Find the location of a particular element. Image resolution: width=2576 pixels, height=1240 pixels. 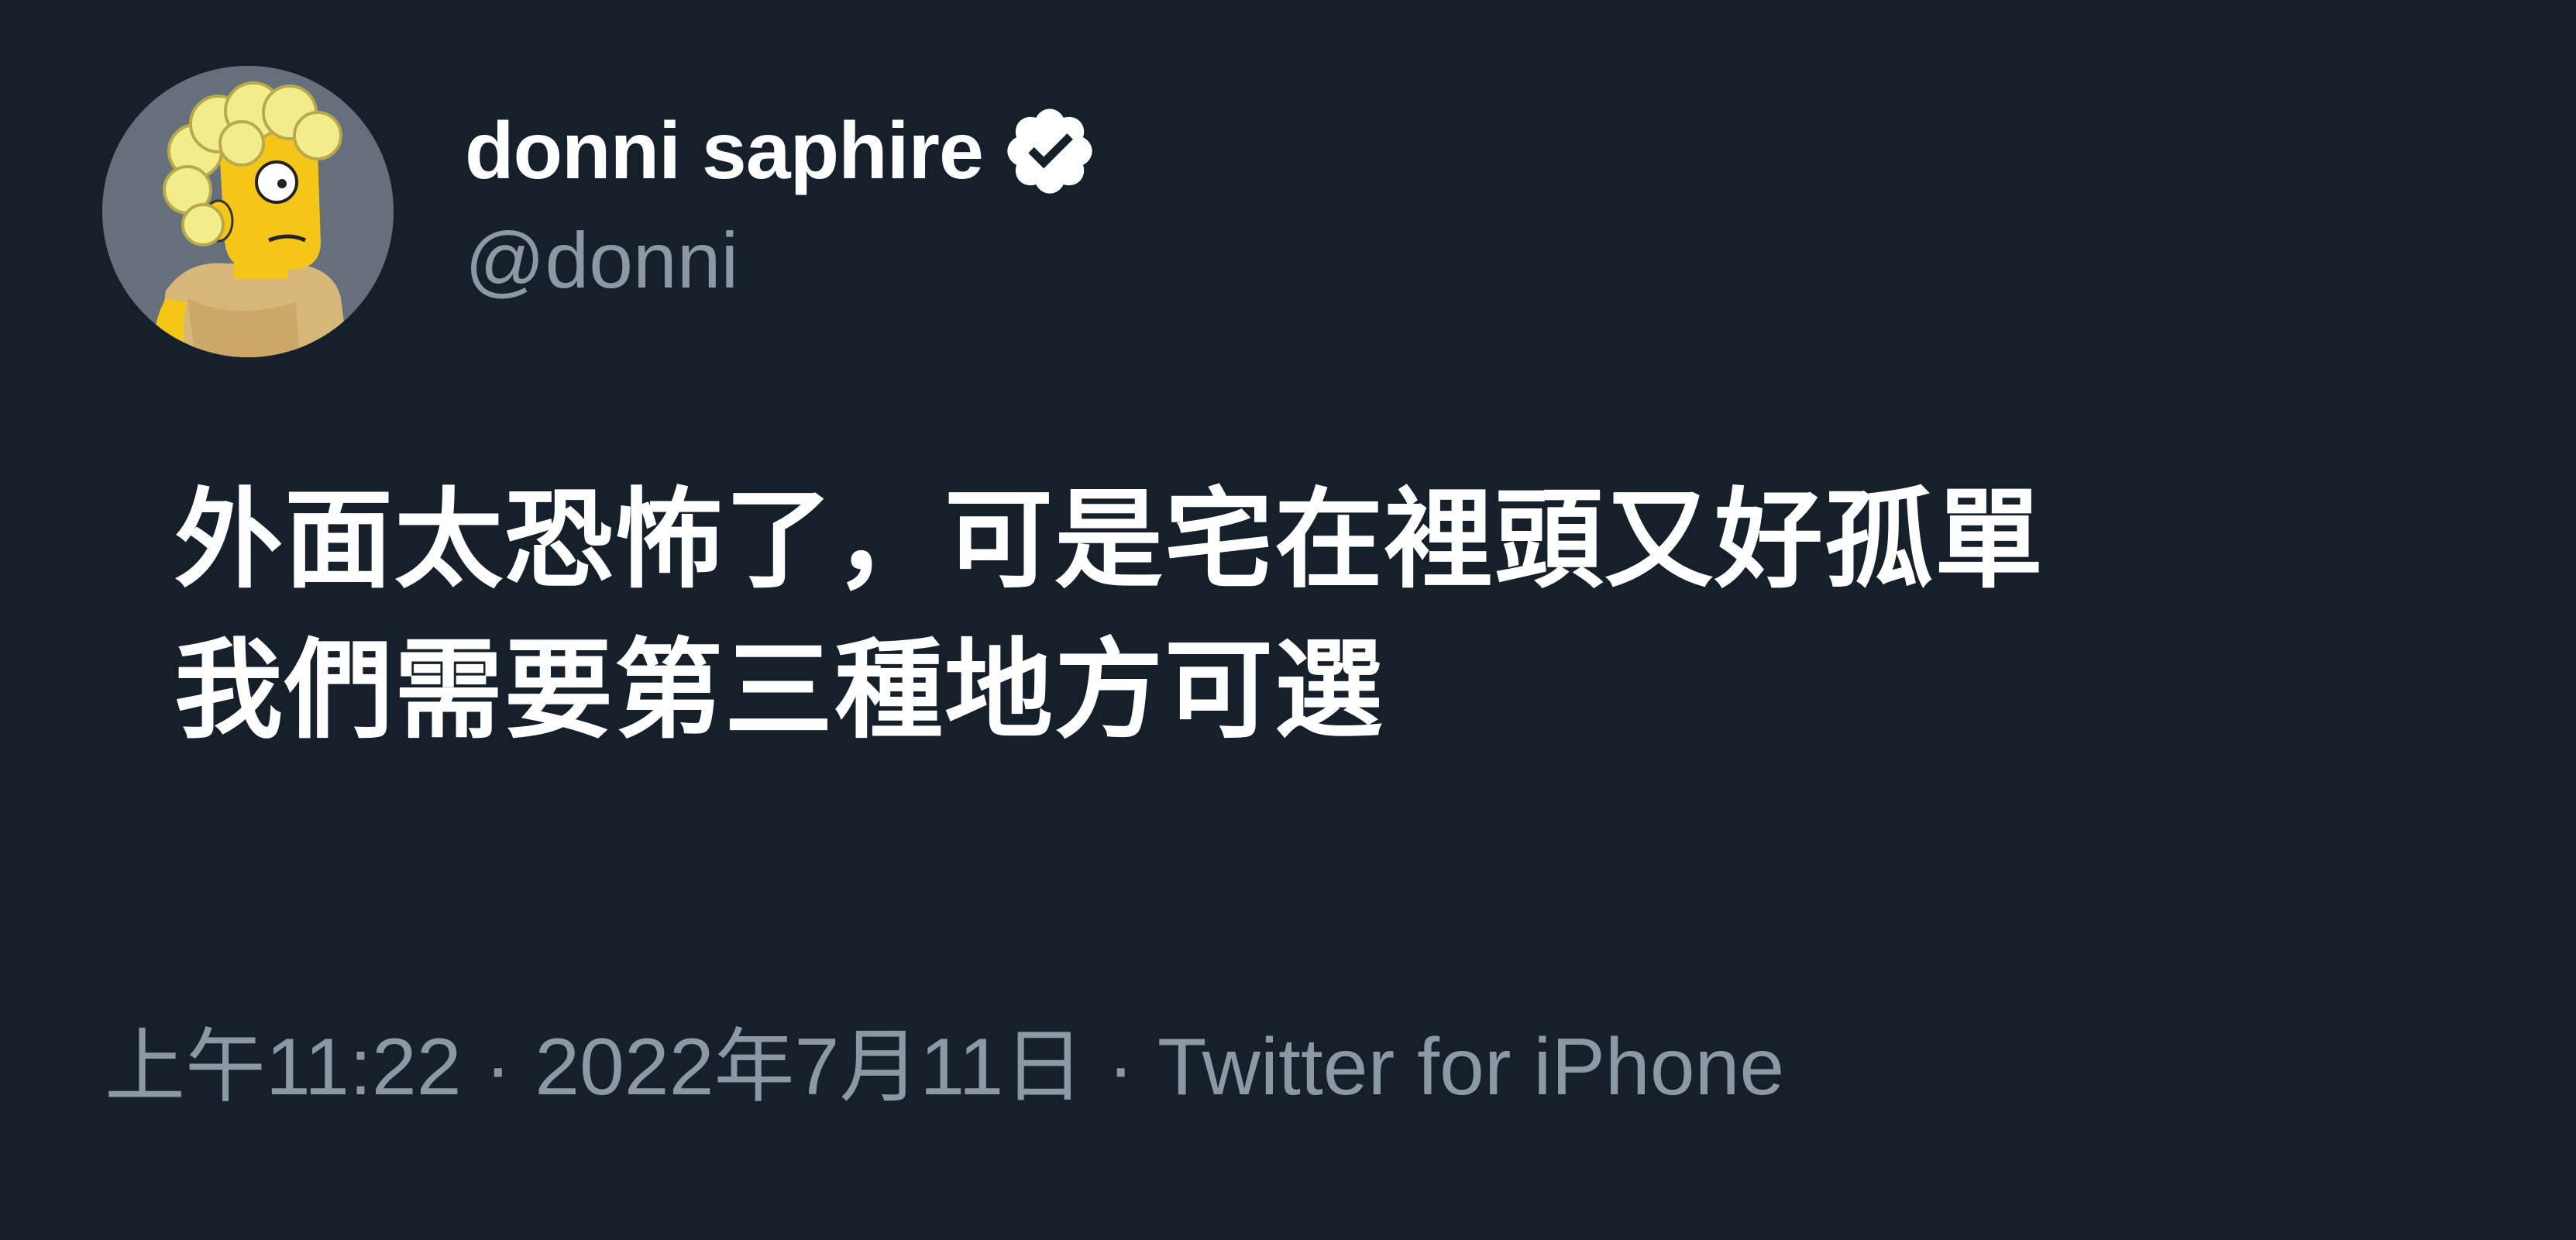

tweet-text-line: 我們需要第三種地方可選 is located at coordinates (779, 690).